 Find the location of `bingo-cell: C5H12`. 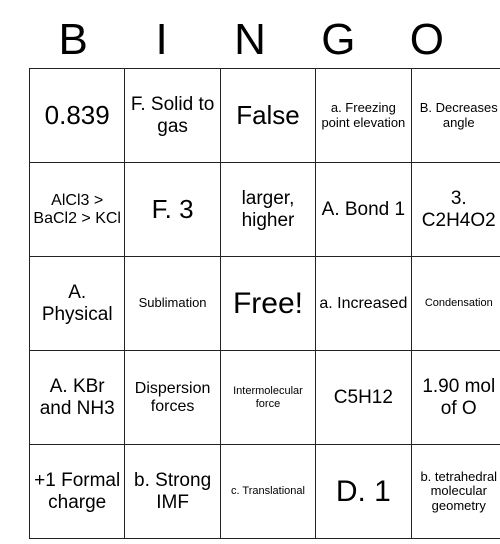

bingo-cell: C5H12 is located at coordinates (363, 397).